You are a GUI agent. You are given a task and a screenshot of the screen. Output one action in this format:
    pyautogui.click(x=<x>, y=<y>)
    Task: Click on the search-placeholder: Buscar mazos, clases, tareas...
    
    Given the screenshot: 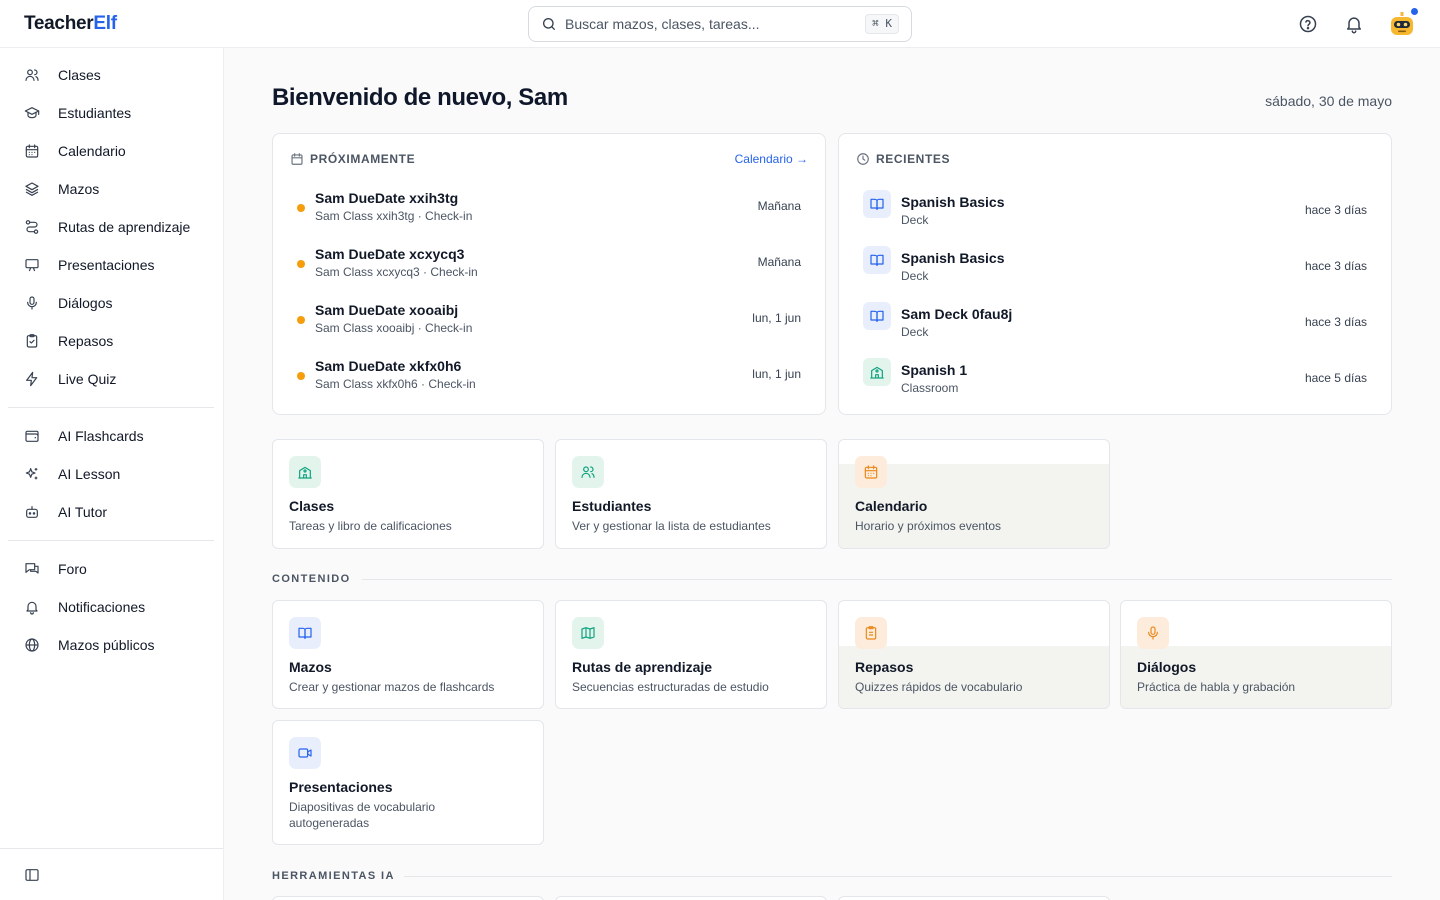 What is the action you would take?
    pyautogui.click(x=662, y=24)
    